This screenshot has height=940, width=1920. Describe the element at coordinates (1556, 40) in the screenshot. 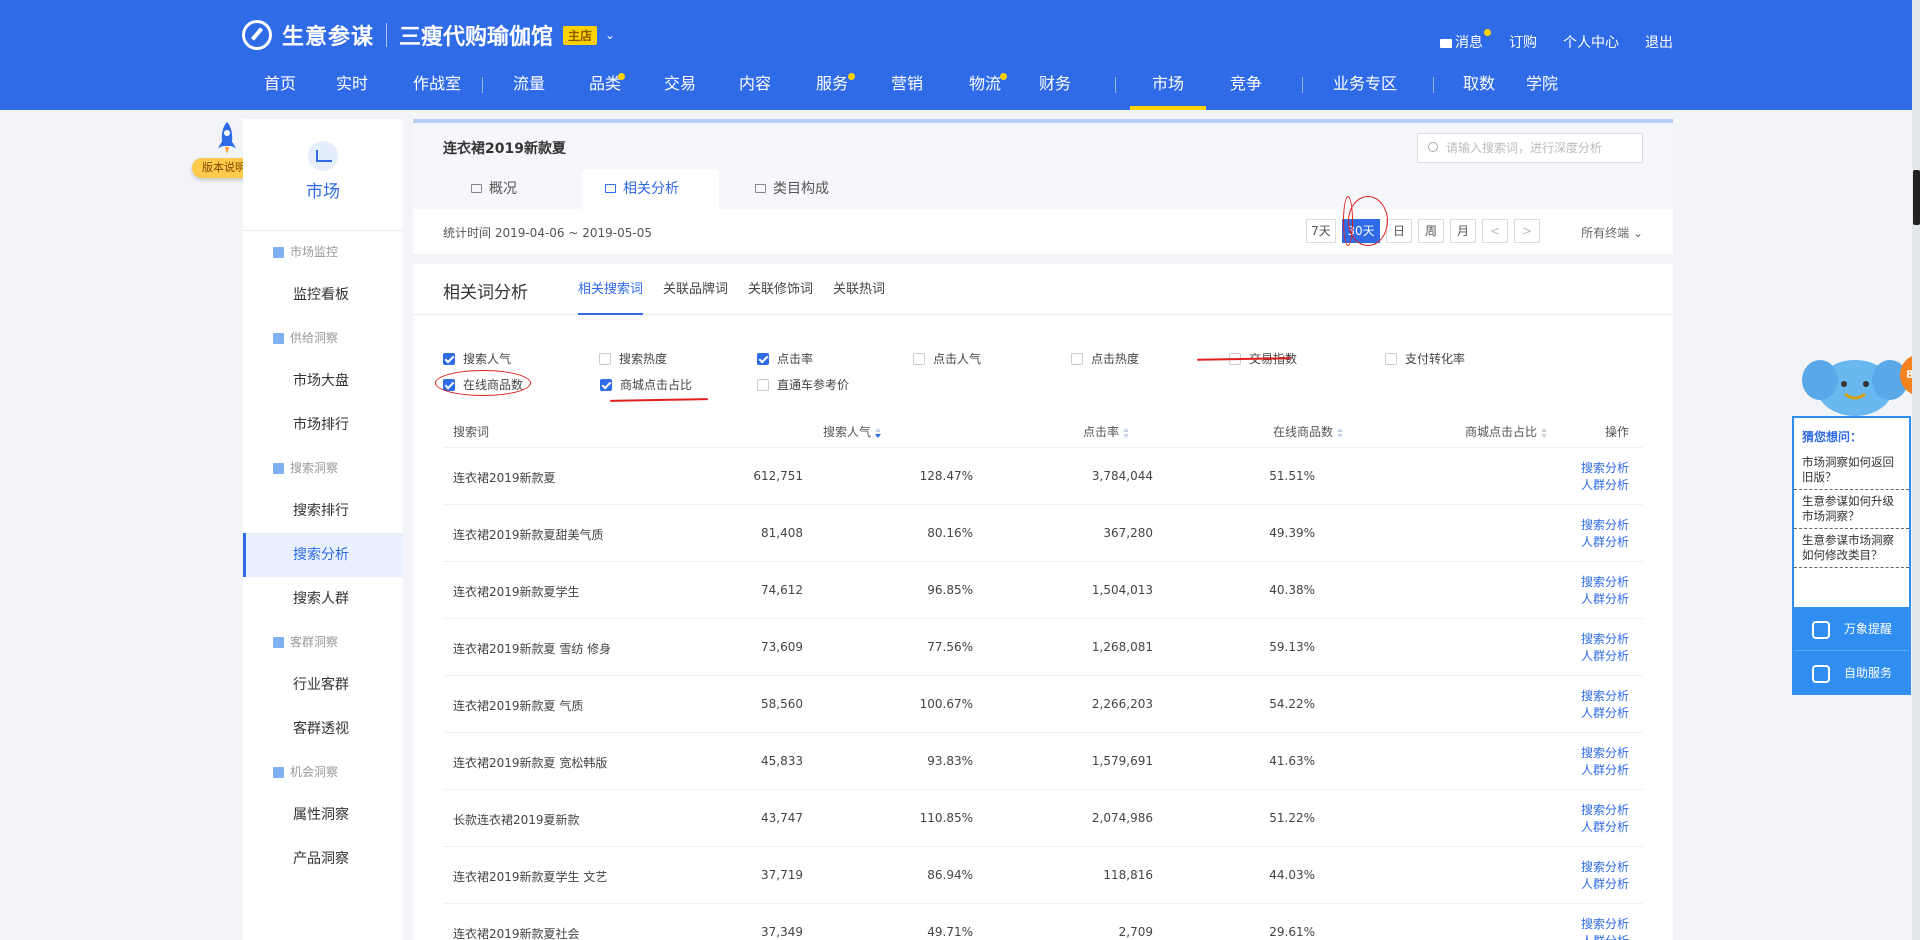

I see `header-links: 消息 订购 个人中心 退出` at that location.